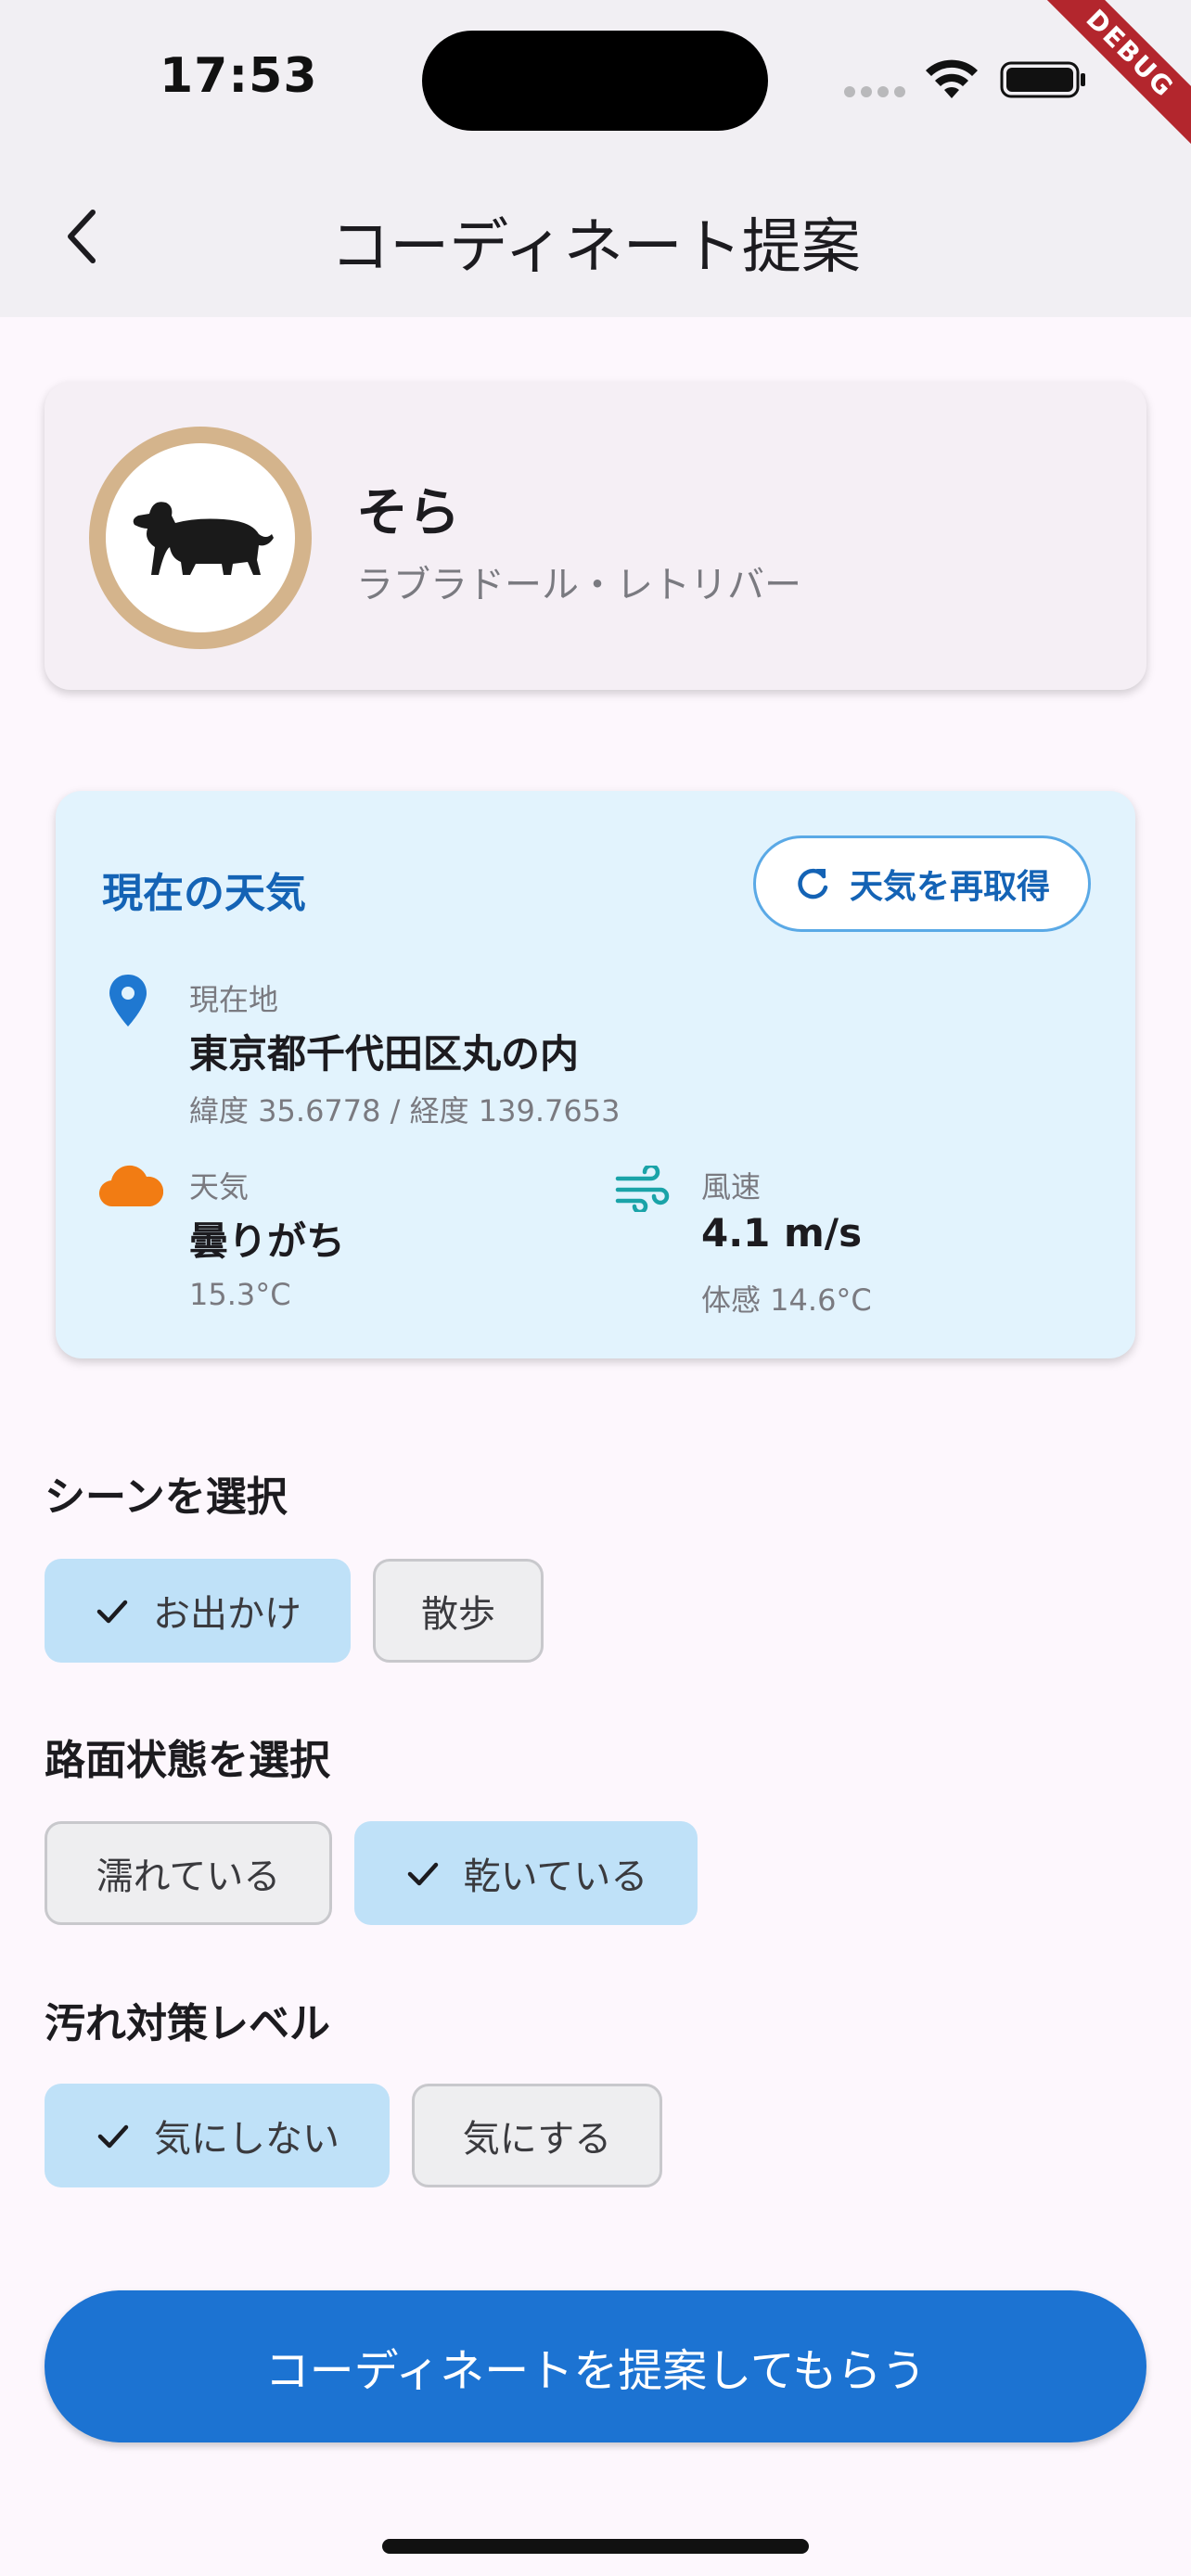 The width and height of the screenshot is (1191, 2576). What do you see at coordinates (1042, 79) in the screenshot?
I see `battery-icon` at bounding box center [1042, 79].